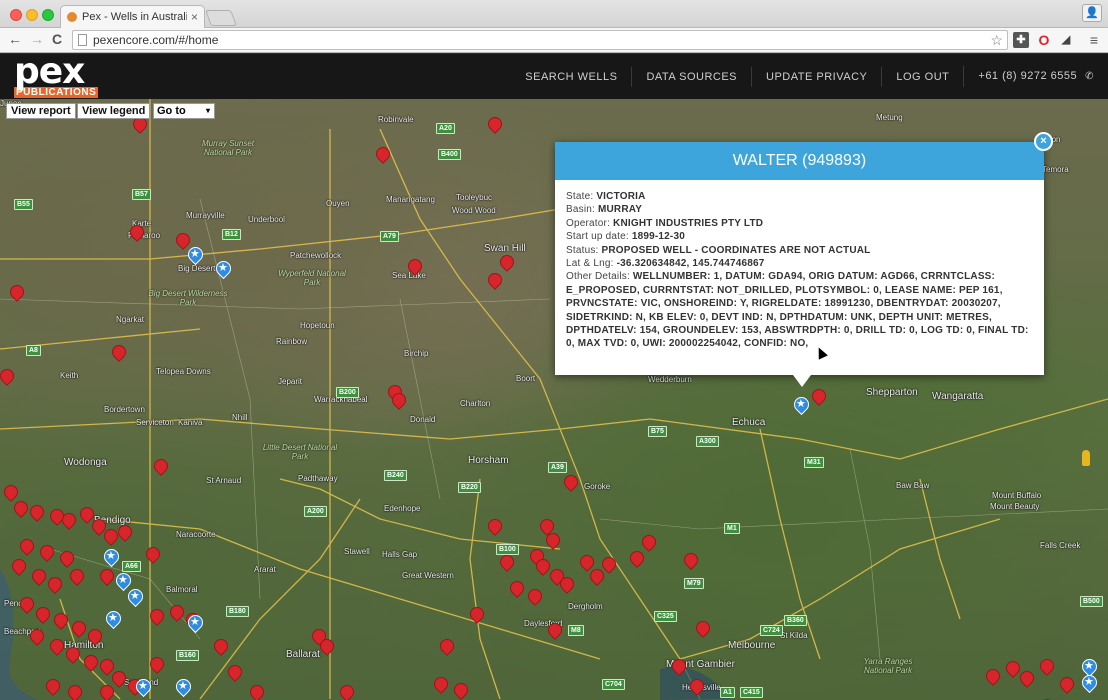 Image resolution: width=1108 pixels, height=700 pixels. What do you see at coordinates (1043, 141) in the screenshot?
I see `popup-close-button: ×` at bounding box center [1043, 141].